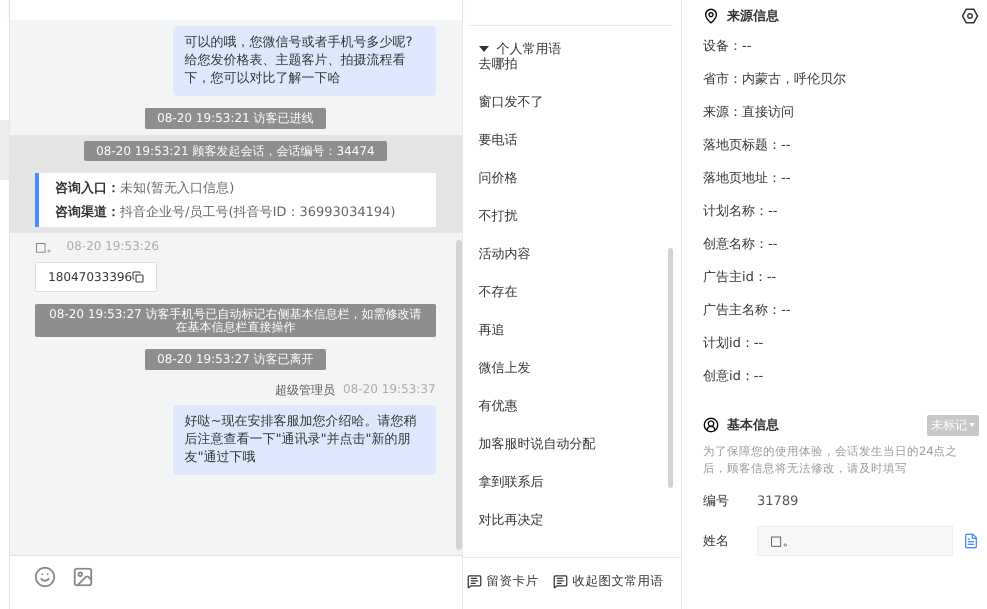 The image size is (987, 609). Describe the element at coordinates (970, 16) in the screenshot. I see `settings-icon` at that location.